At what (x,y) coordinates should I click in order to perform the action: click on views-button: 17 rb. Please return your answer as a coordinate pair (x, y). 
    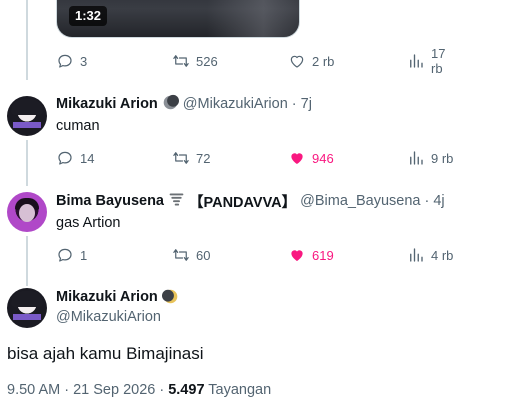
    Looking at the image, I should click on (431, 61).